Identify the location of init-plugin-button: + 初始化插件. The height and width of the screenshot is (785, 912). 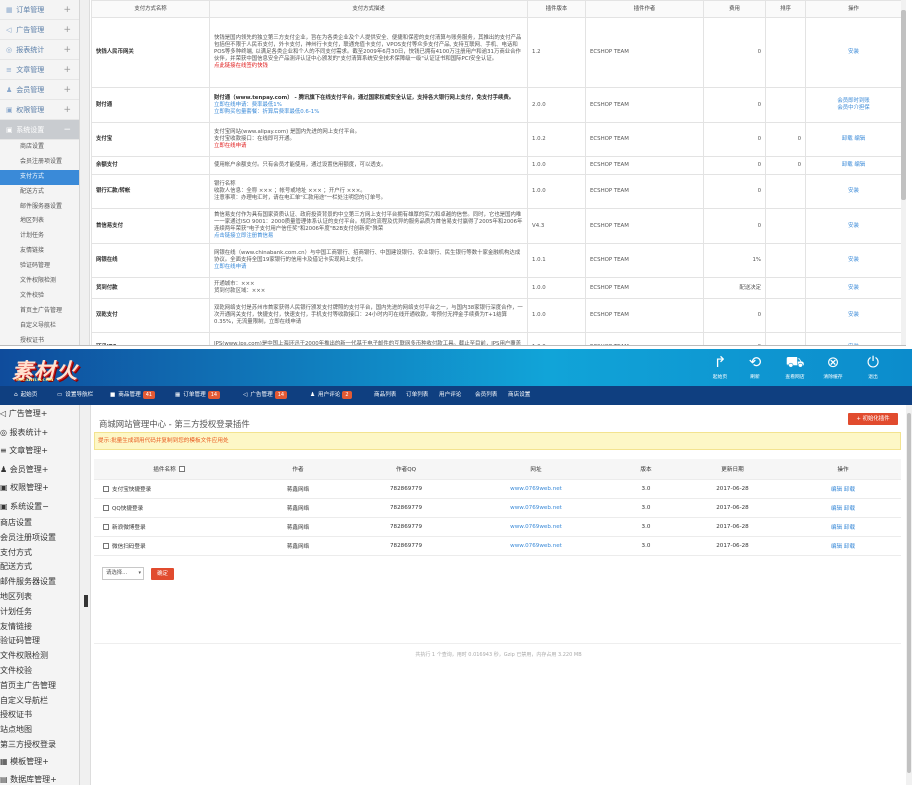
(873, 419).